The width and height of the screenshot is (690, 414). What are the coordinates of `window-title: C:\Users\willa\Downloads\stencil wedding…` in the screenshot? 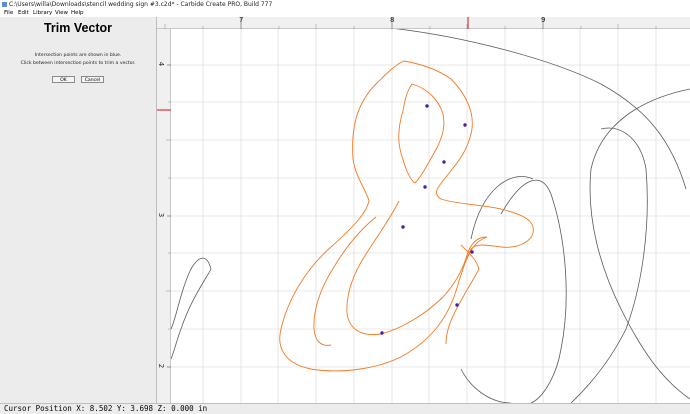 It's located at (141, 4).